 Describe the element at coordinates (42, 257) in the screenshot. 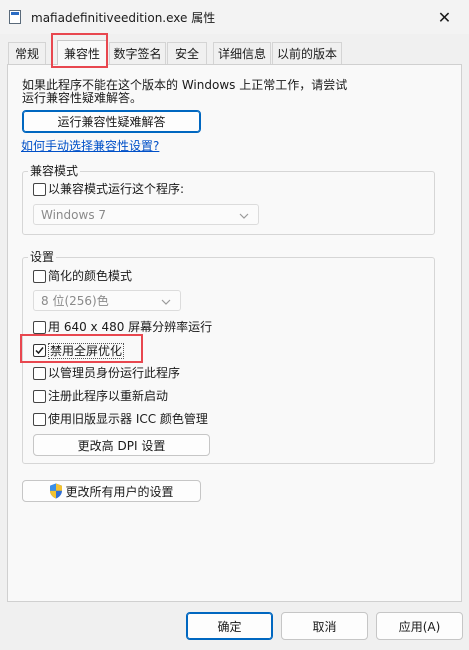

I see `settings-group-label: 设置` at that location.